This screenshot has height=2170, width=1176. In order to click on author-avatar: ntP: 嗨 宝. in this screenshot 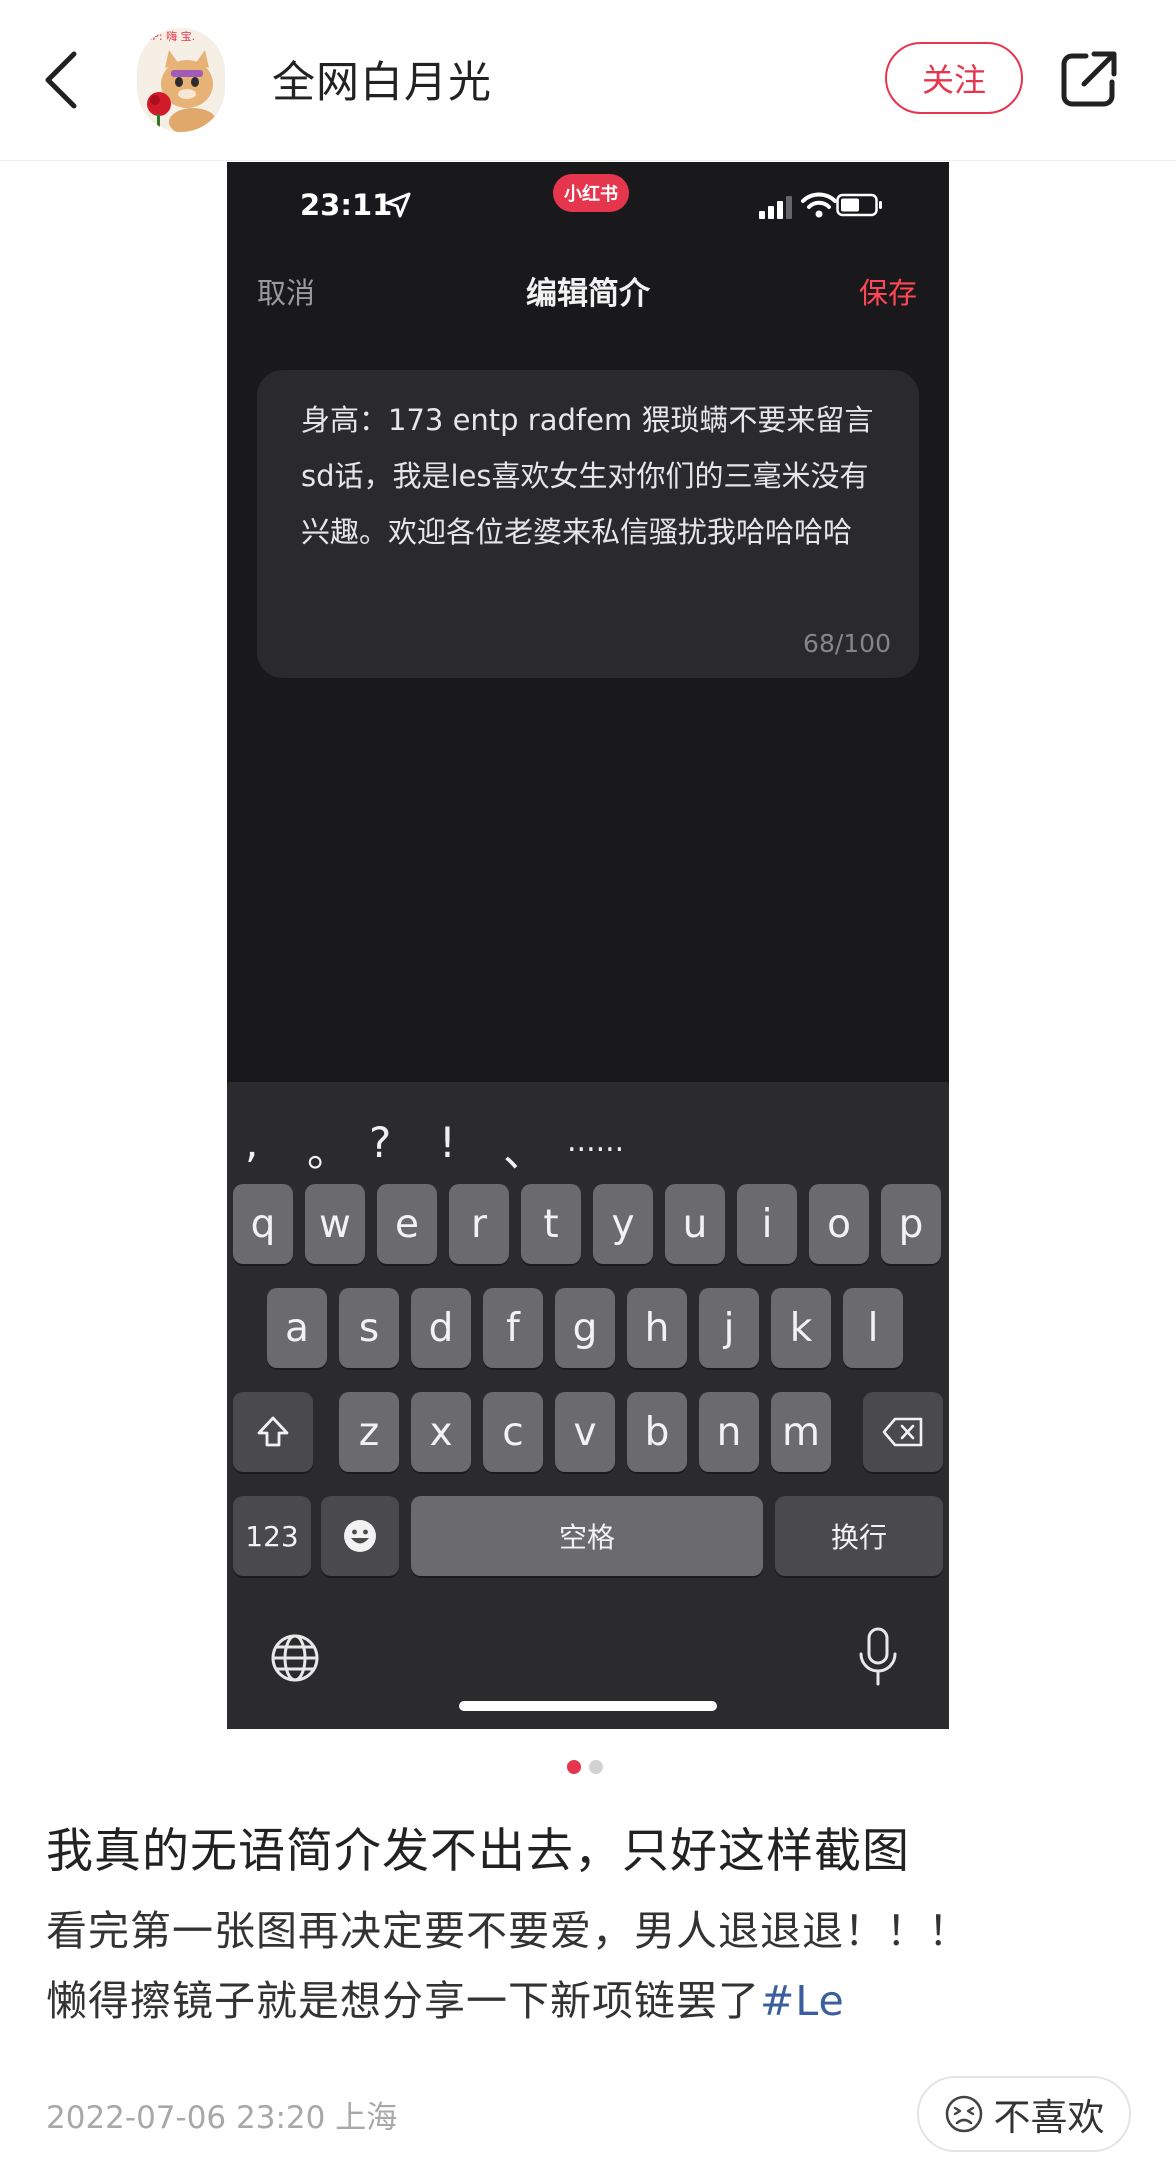, I will do `click(181, 80)`.